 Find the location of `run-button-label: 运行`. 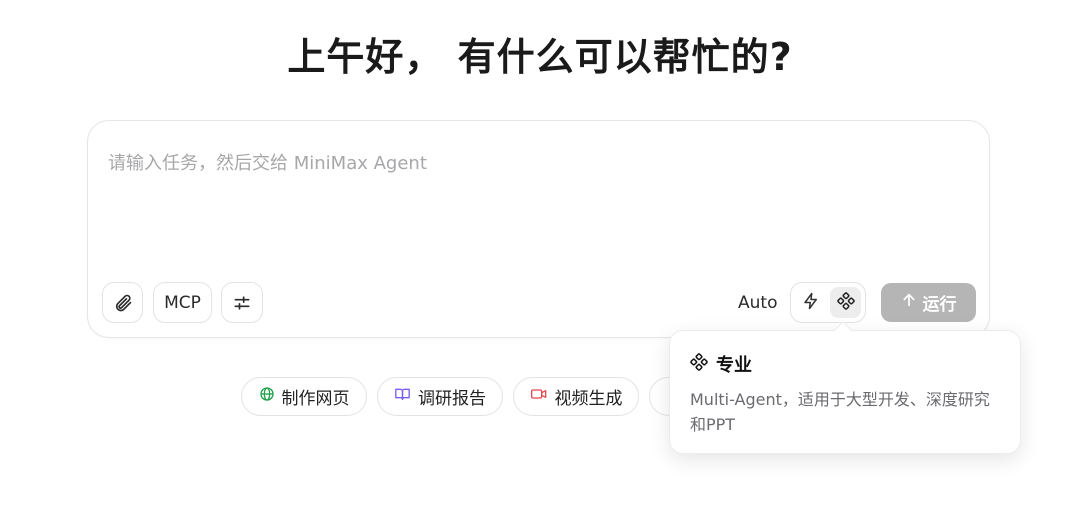

run-button-label: 运行 is located at coordinates (939, 305).